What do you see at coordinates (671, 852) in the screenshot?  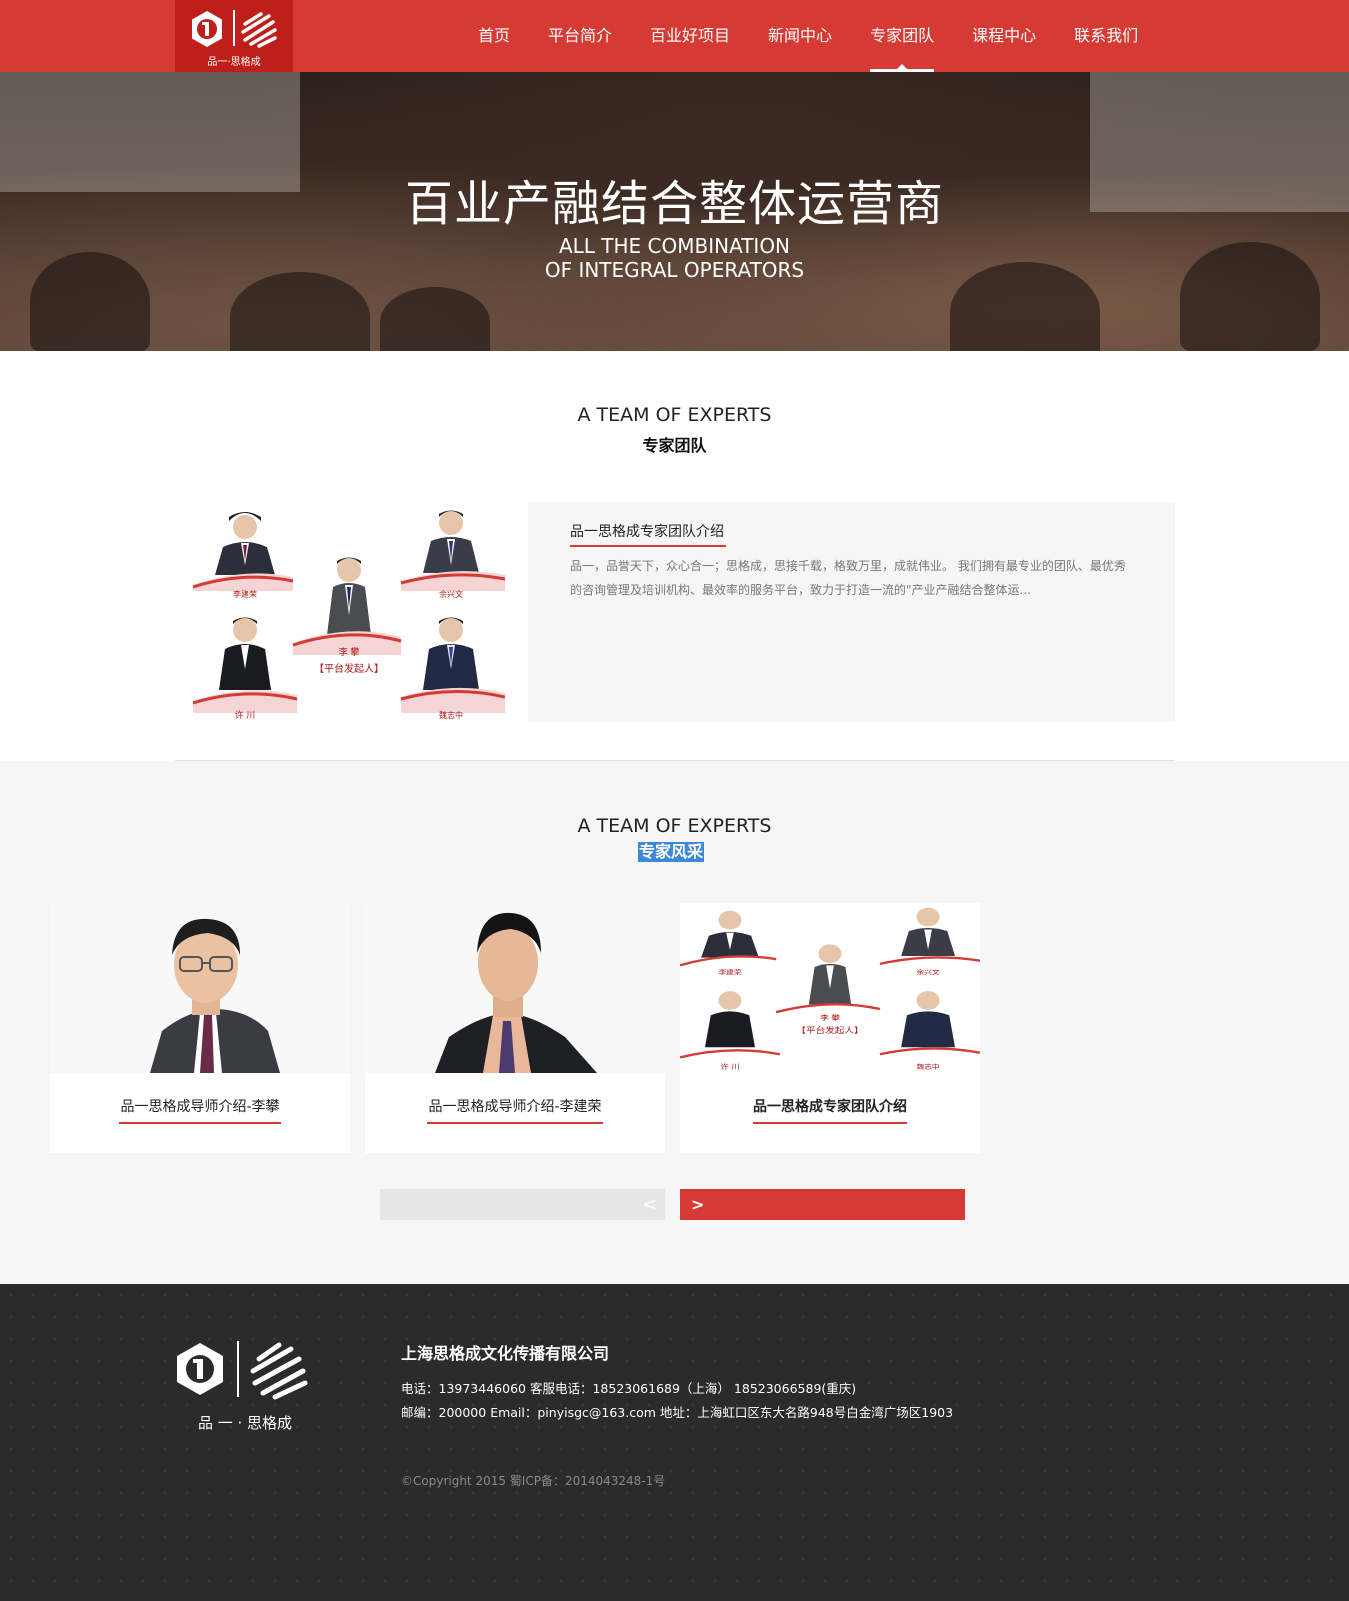 I see `style-section-title-cn: 专家风采` at bounding box center [671, 852].